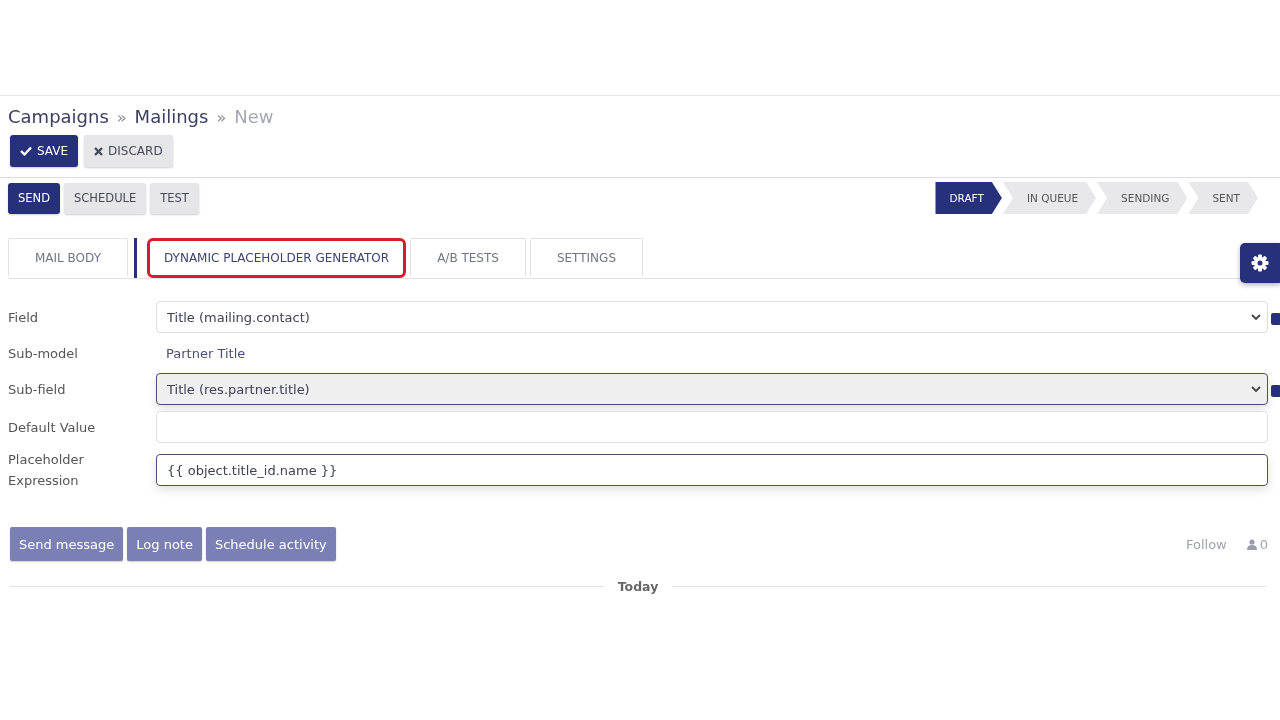  Describe the element at coordinates (1223, 198) in the screenshot. I see `status-stage: SENT` at that location.